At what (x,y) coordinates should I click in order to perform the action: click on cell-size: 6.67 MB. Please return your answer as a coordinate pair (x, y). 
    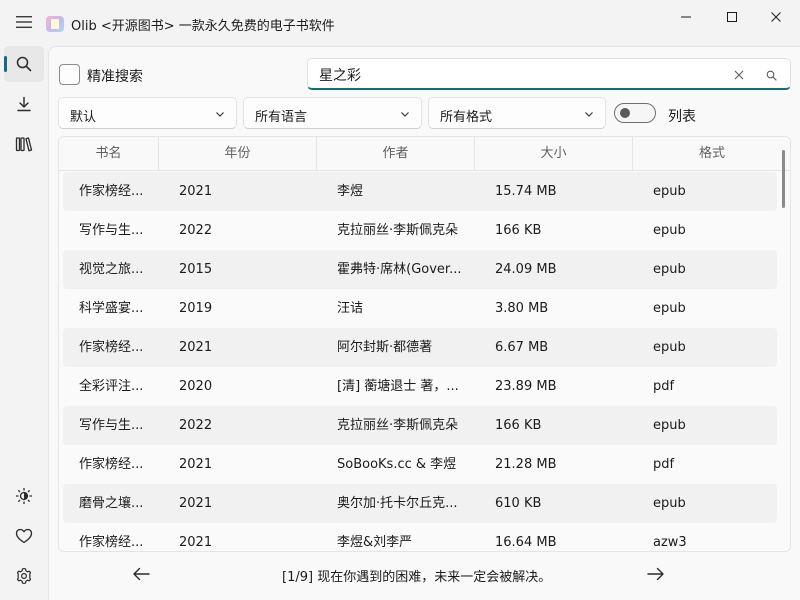
    Looking at the image, I should click on (522, 347).